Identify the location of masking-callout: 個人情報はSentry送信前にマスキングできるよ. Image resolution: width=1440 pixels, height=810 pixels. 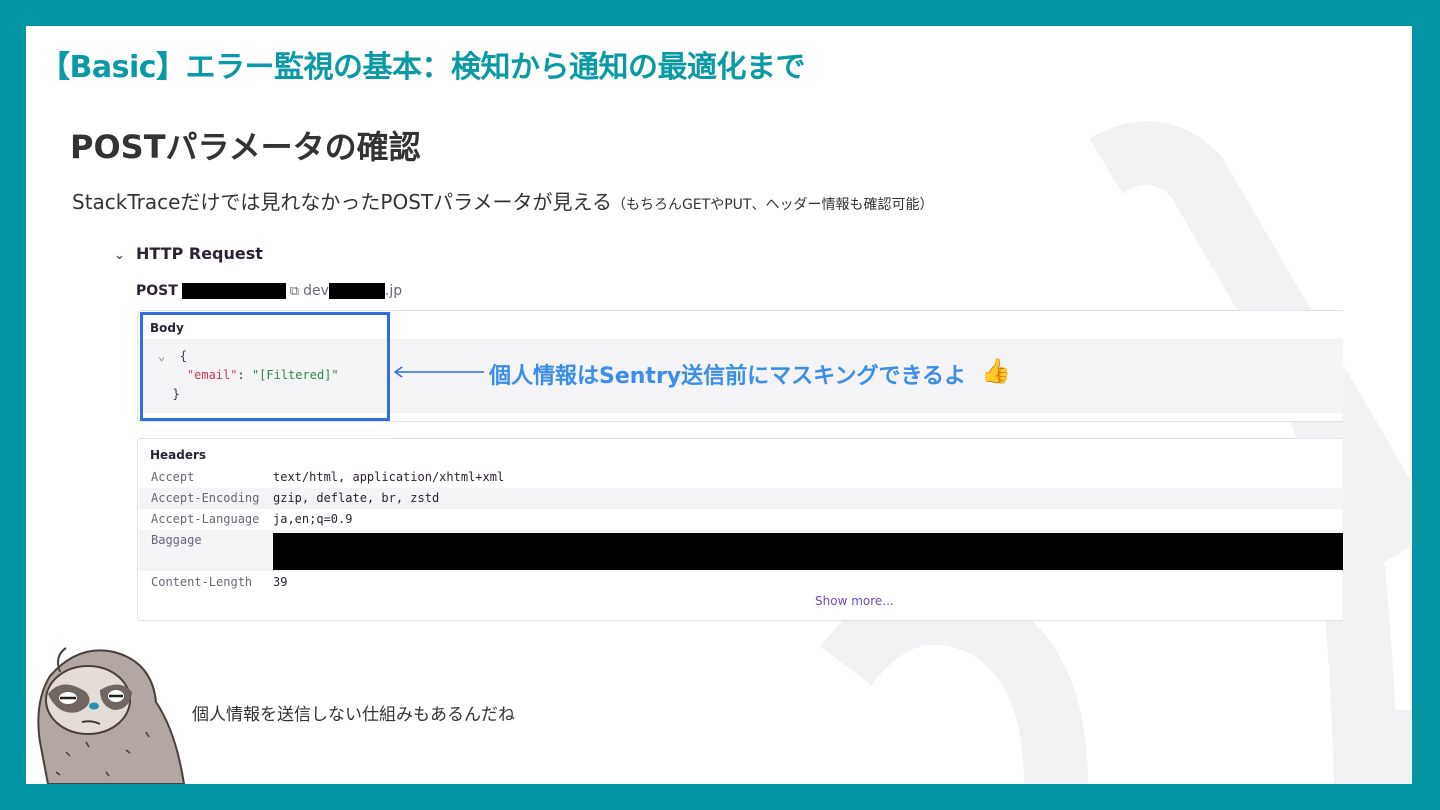
(728, 376).